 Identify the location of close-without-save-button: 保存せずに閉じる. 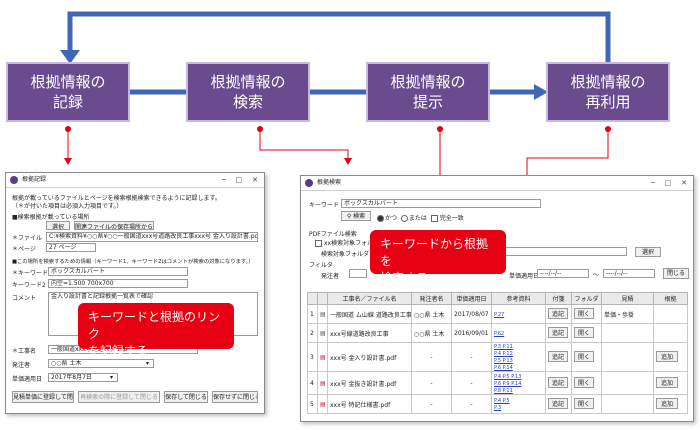
(235, 397).